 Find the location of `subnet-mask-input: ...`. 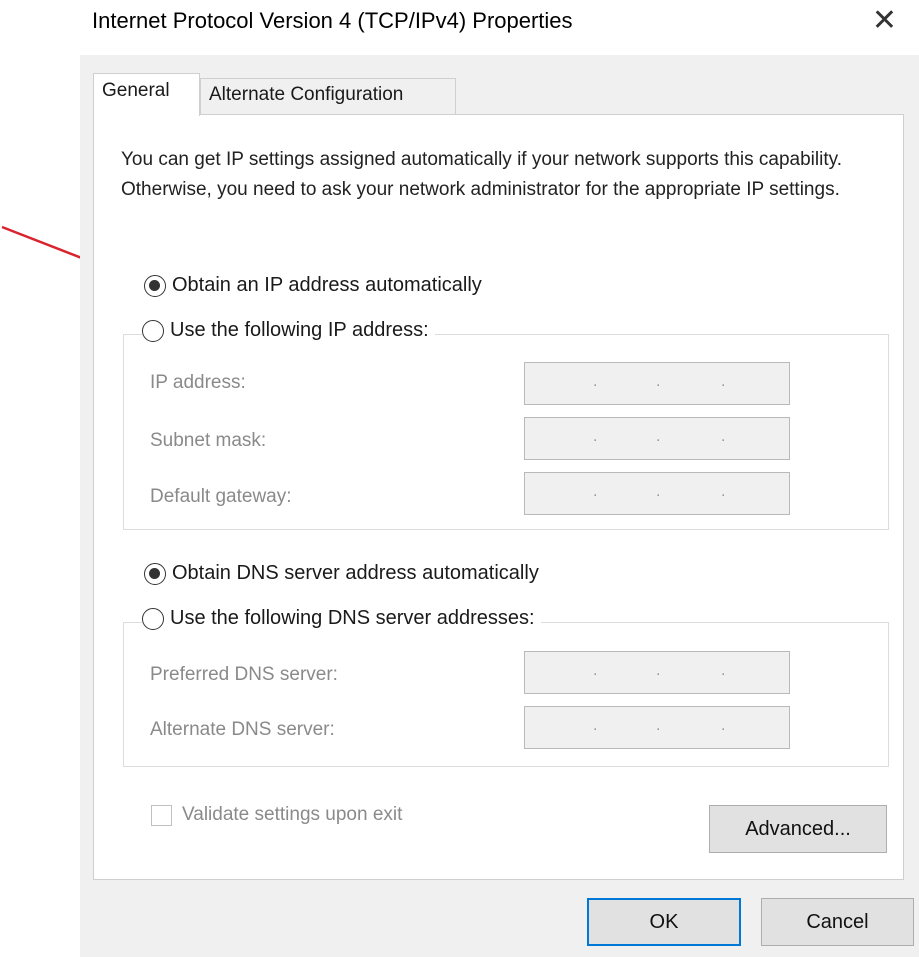

subnet-mask-input: ... is located at coordinates (657, 438).